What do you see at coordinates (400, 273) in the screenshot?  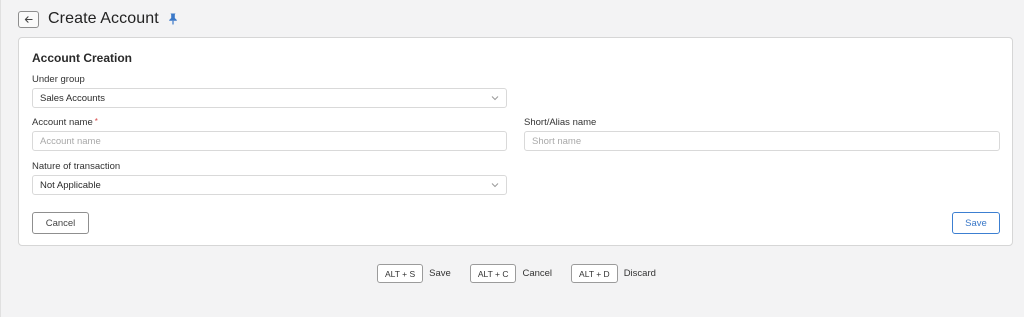 I see `shortcut-key: ALT + S` at bounding box center [400, 273].